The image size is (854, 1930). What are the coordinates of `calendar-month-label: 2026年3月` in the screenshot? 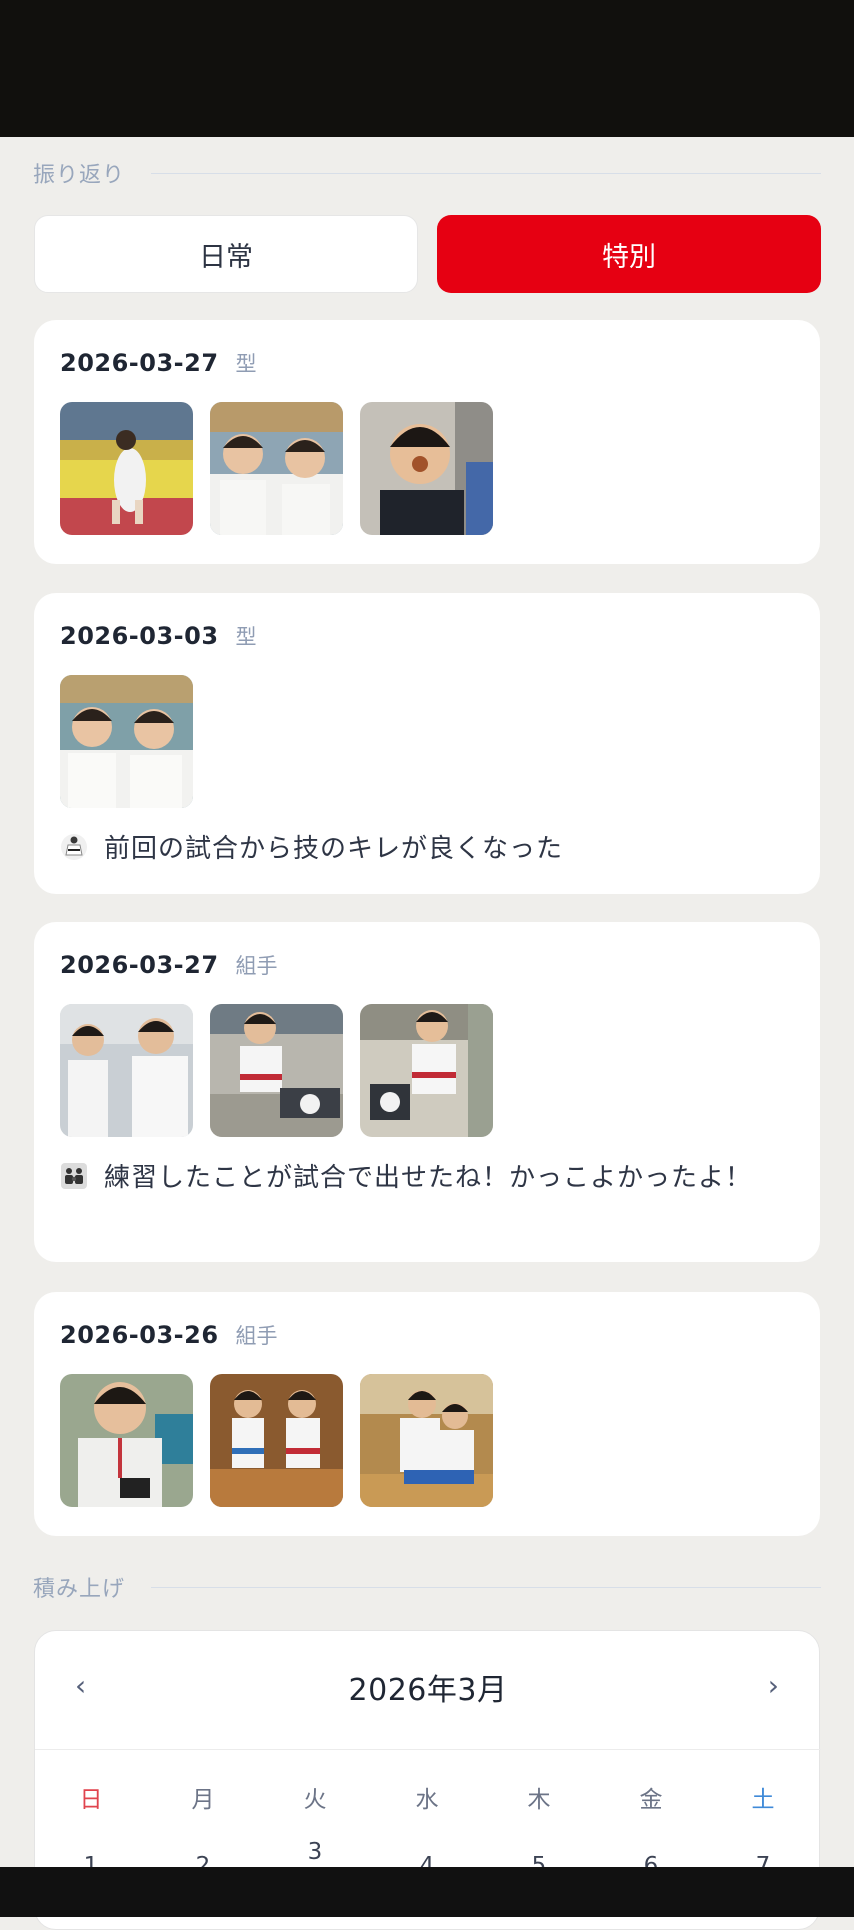 It's located at (428, 1690).